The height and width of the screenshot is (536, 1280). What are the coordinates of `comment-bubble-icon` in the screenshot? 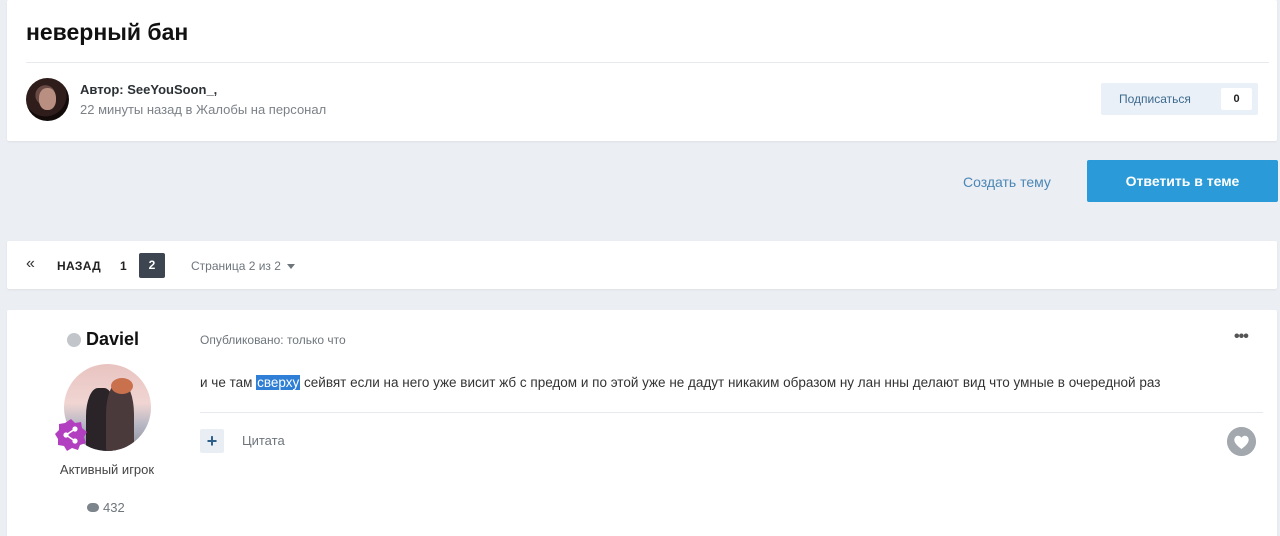 It's located at (93, 507).